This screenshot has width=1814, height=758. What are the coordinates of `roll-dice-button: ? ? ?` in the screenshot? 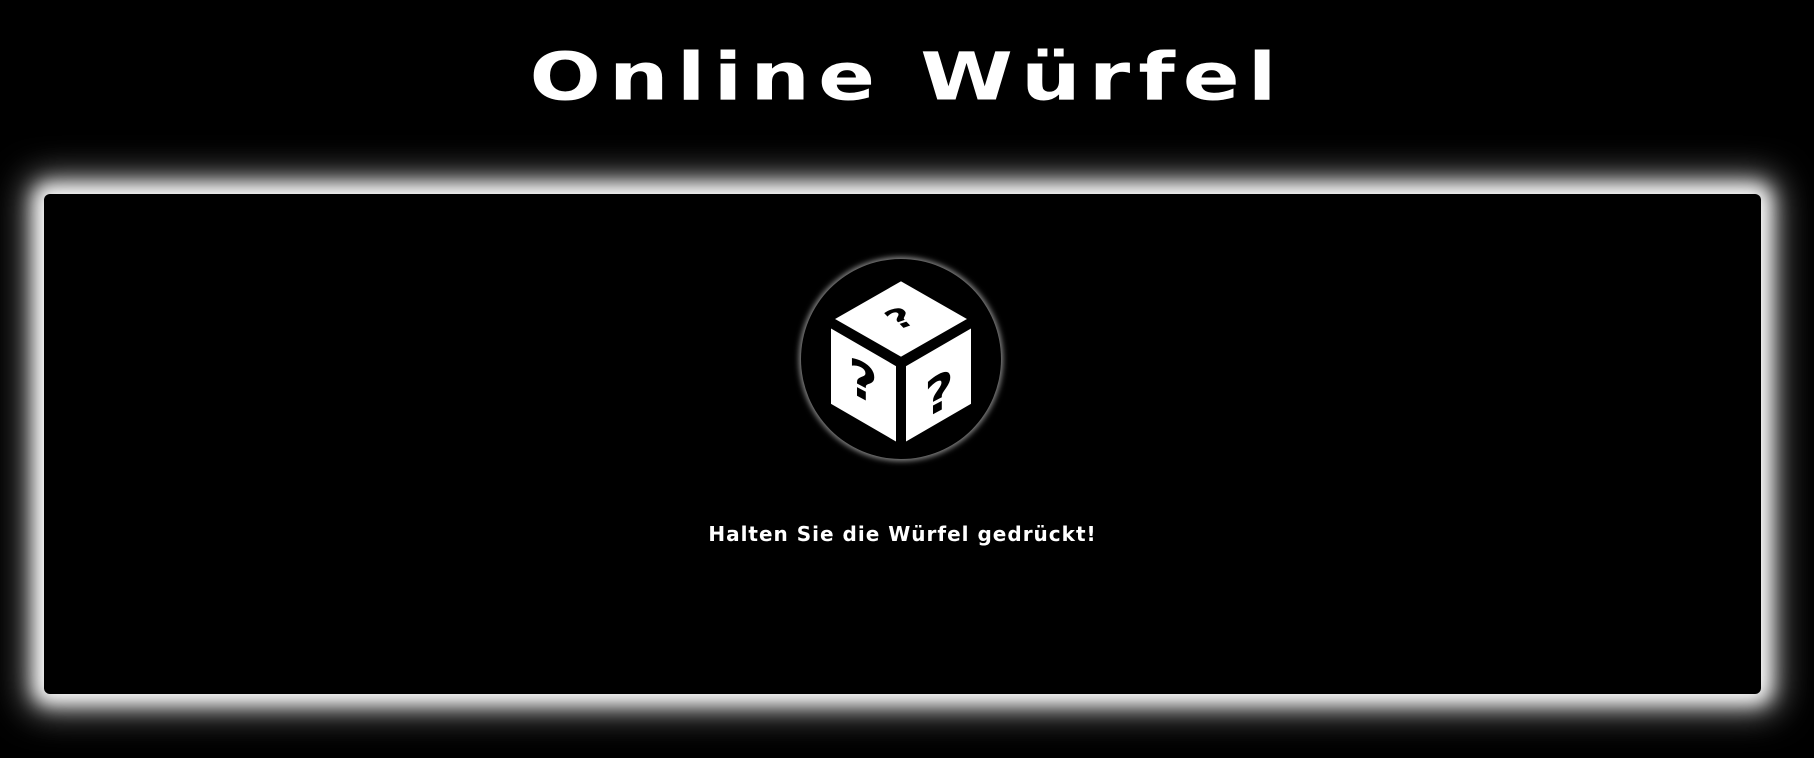 It's located at (901, 359).